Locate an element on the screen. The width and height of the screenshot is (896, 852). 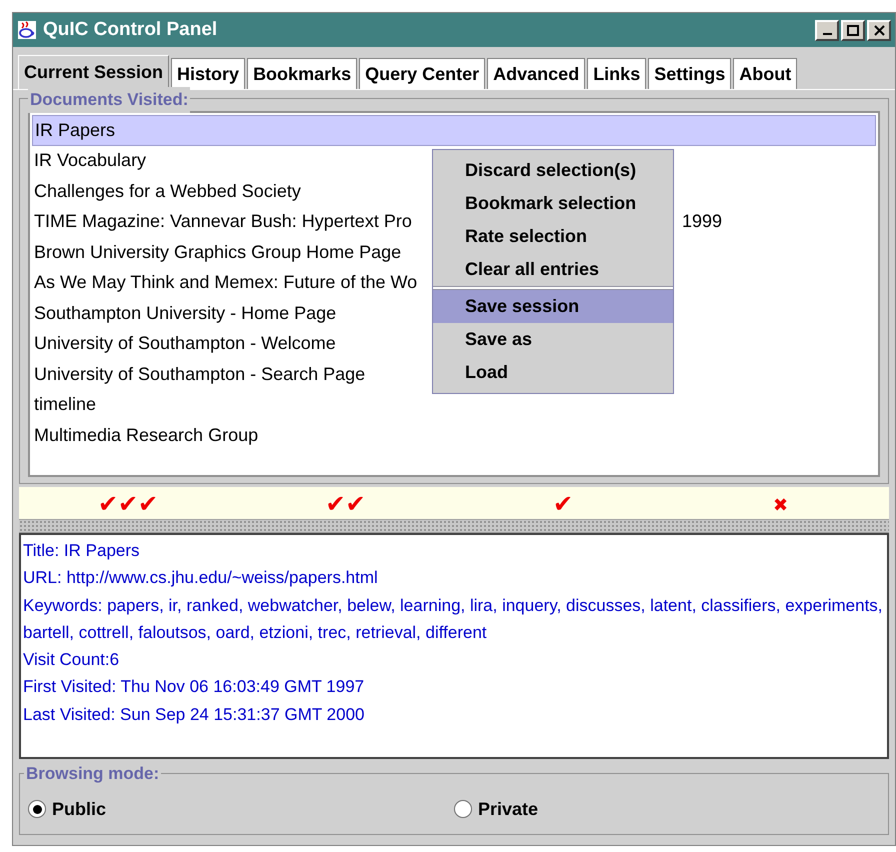
list-item: Brown University Graphics Group Home Page is located at coordinates (218, 252).